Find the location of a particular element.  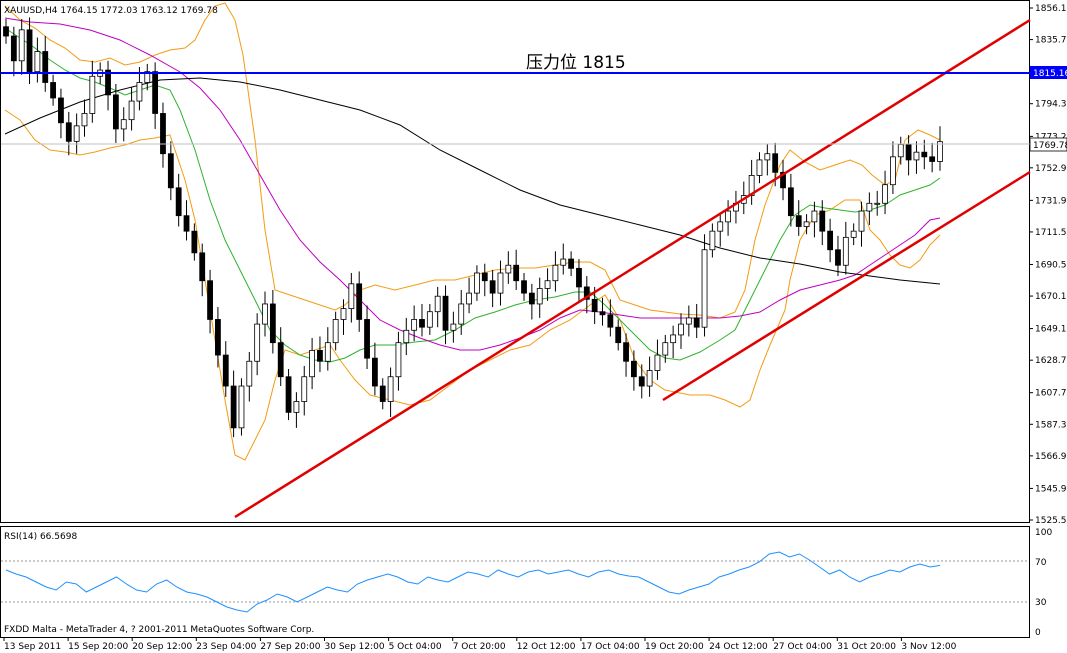

time-tick-label: 13 Sep 2011 is located at coordinates (32, 647).